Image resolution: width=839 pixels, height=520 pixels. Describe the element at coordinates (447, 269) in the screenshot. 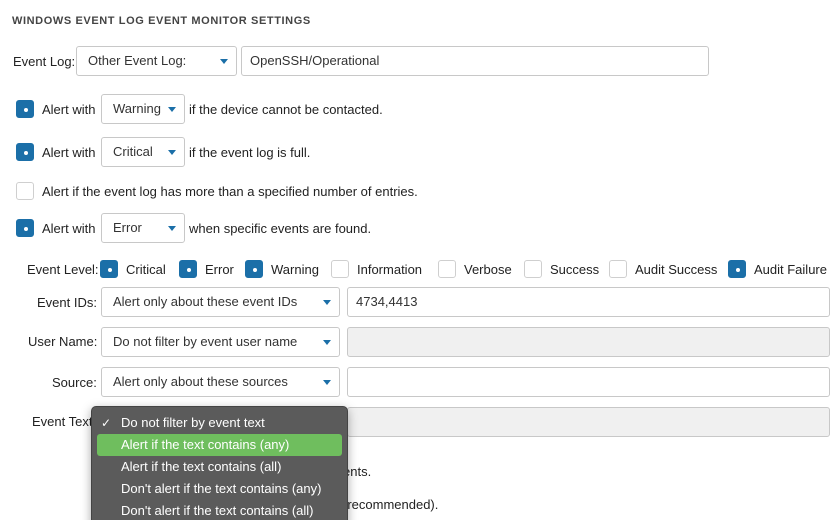

I see `level-verbose-checkbox` at that location.